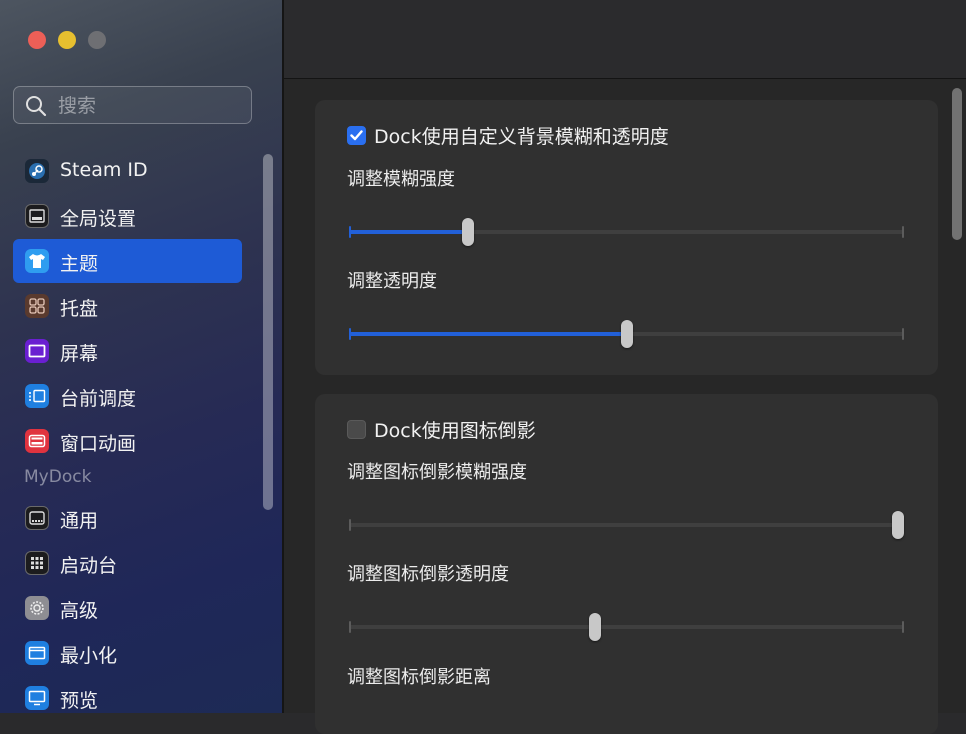 The image size is (966, 734). I want to click on sidebar-item-preview: 预览, so click(127, 694).